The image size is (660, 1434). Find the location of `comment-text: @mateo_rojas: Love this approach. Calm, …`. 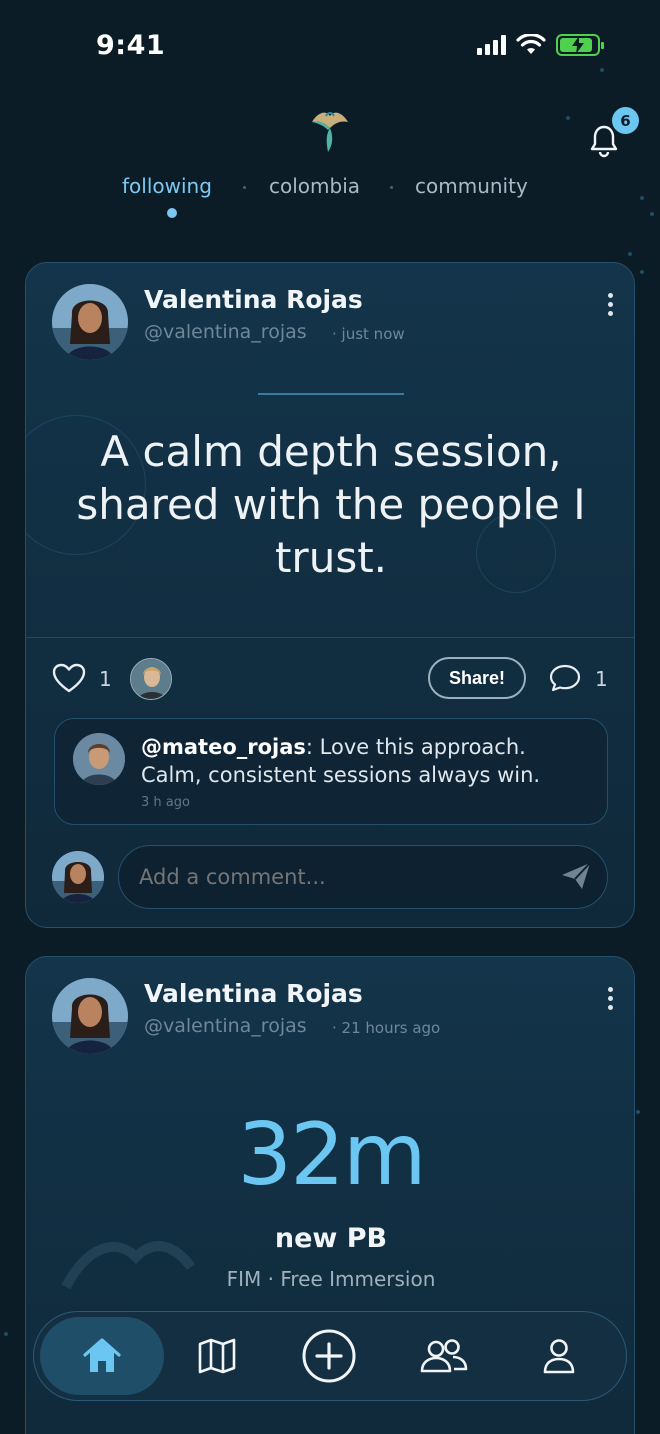

comment-text: @mateo_rojas: Love this approach. Calm, … is located at coordinates (361, 761).